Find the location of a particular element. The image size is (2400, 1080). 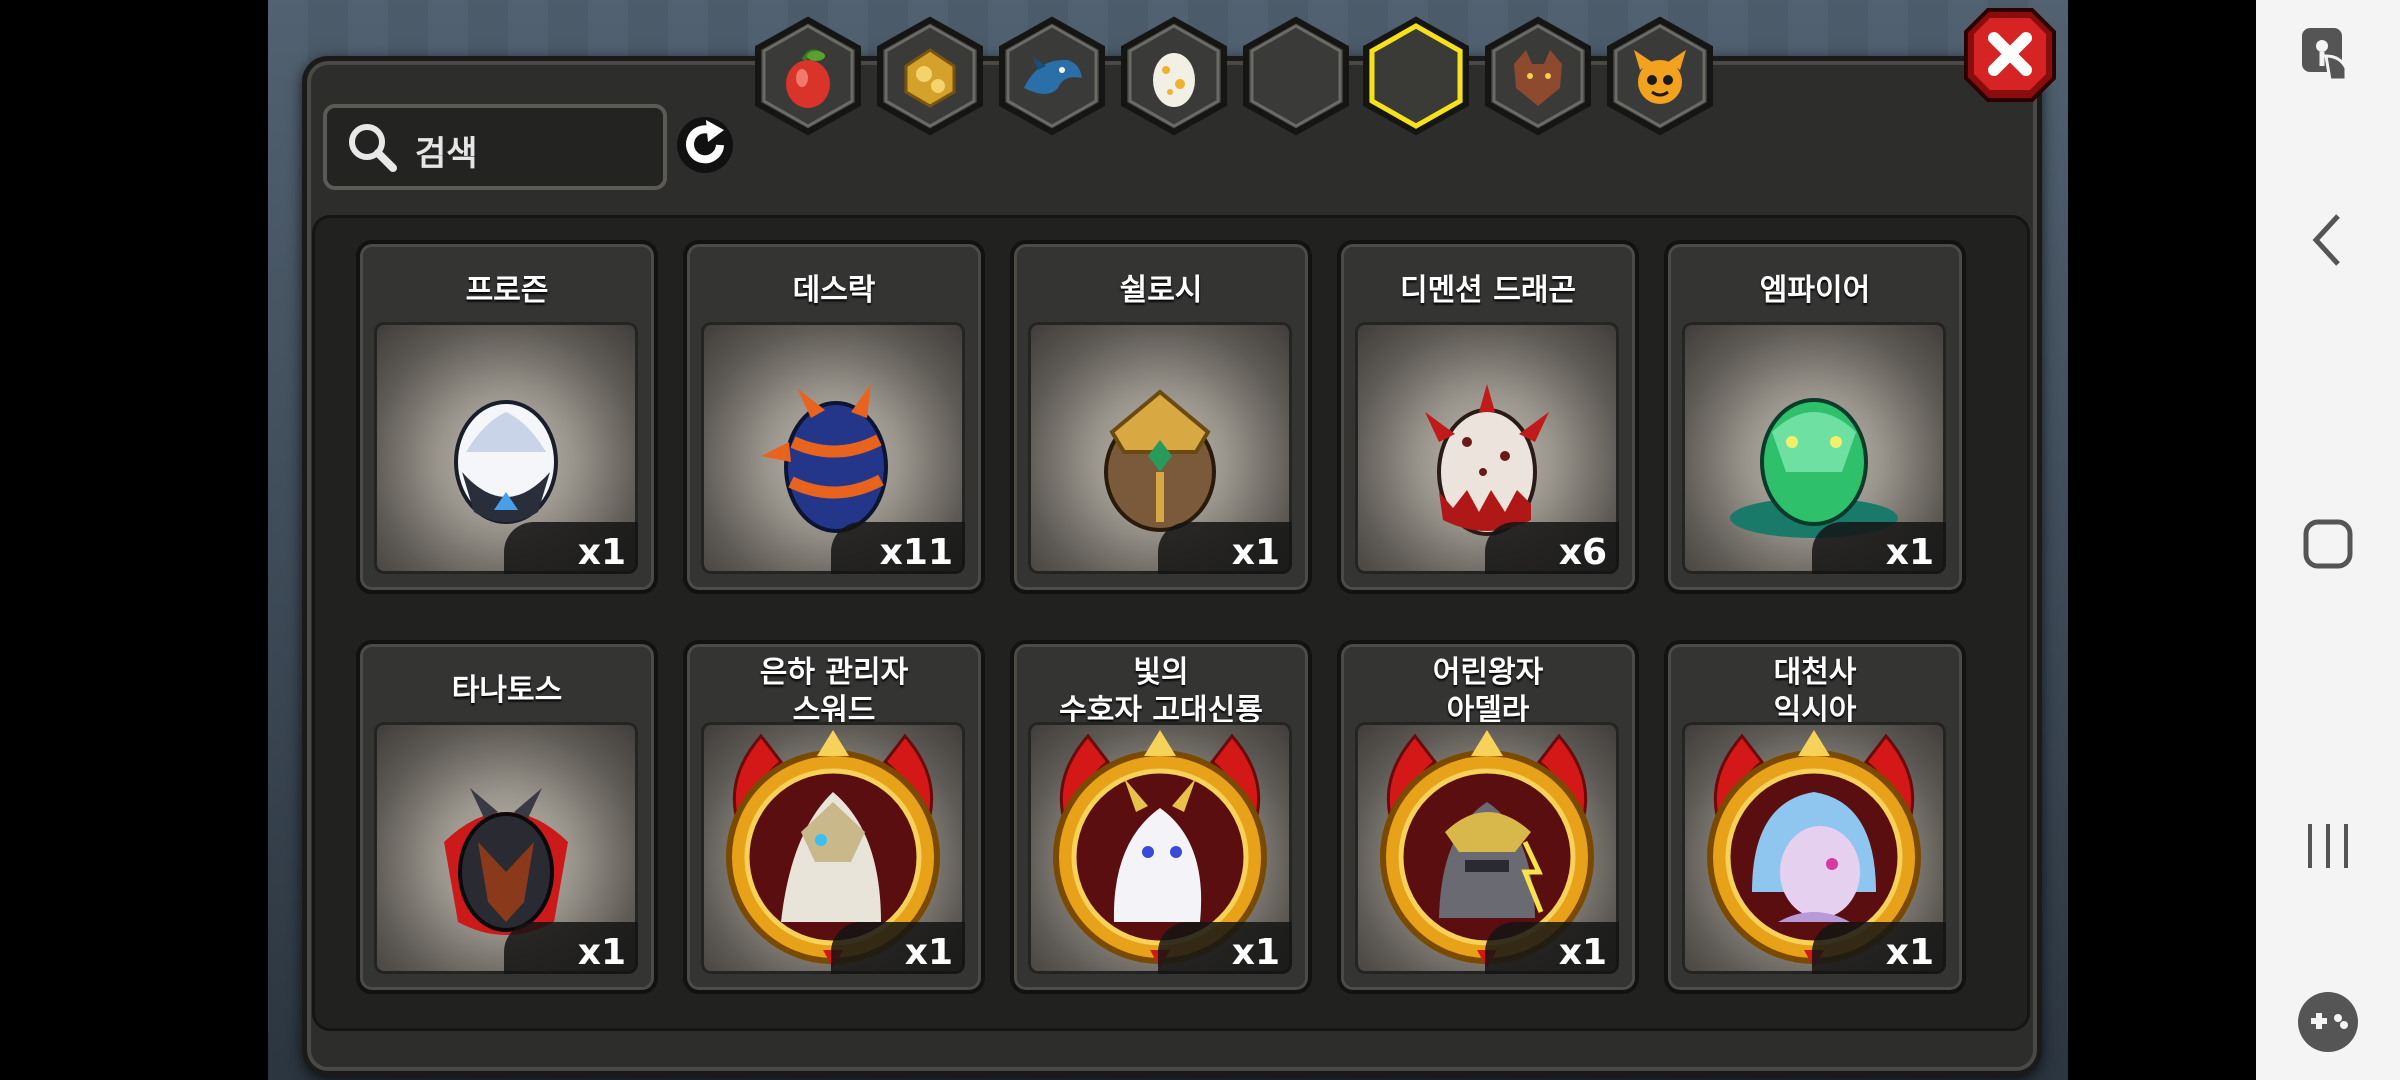

gamepad-icon is located at coordinates (2328, 1022).